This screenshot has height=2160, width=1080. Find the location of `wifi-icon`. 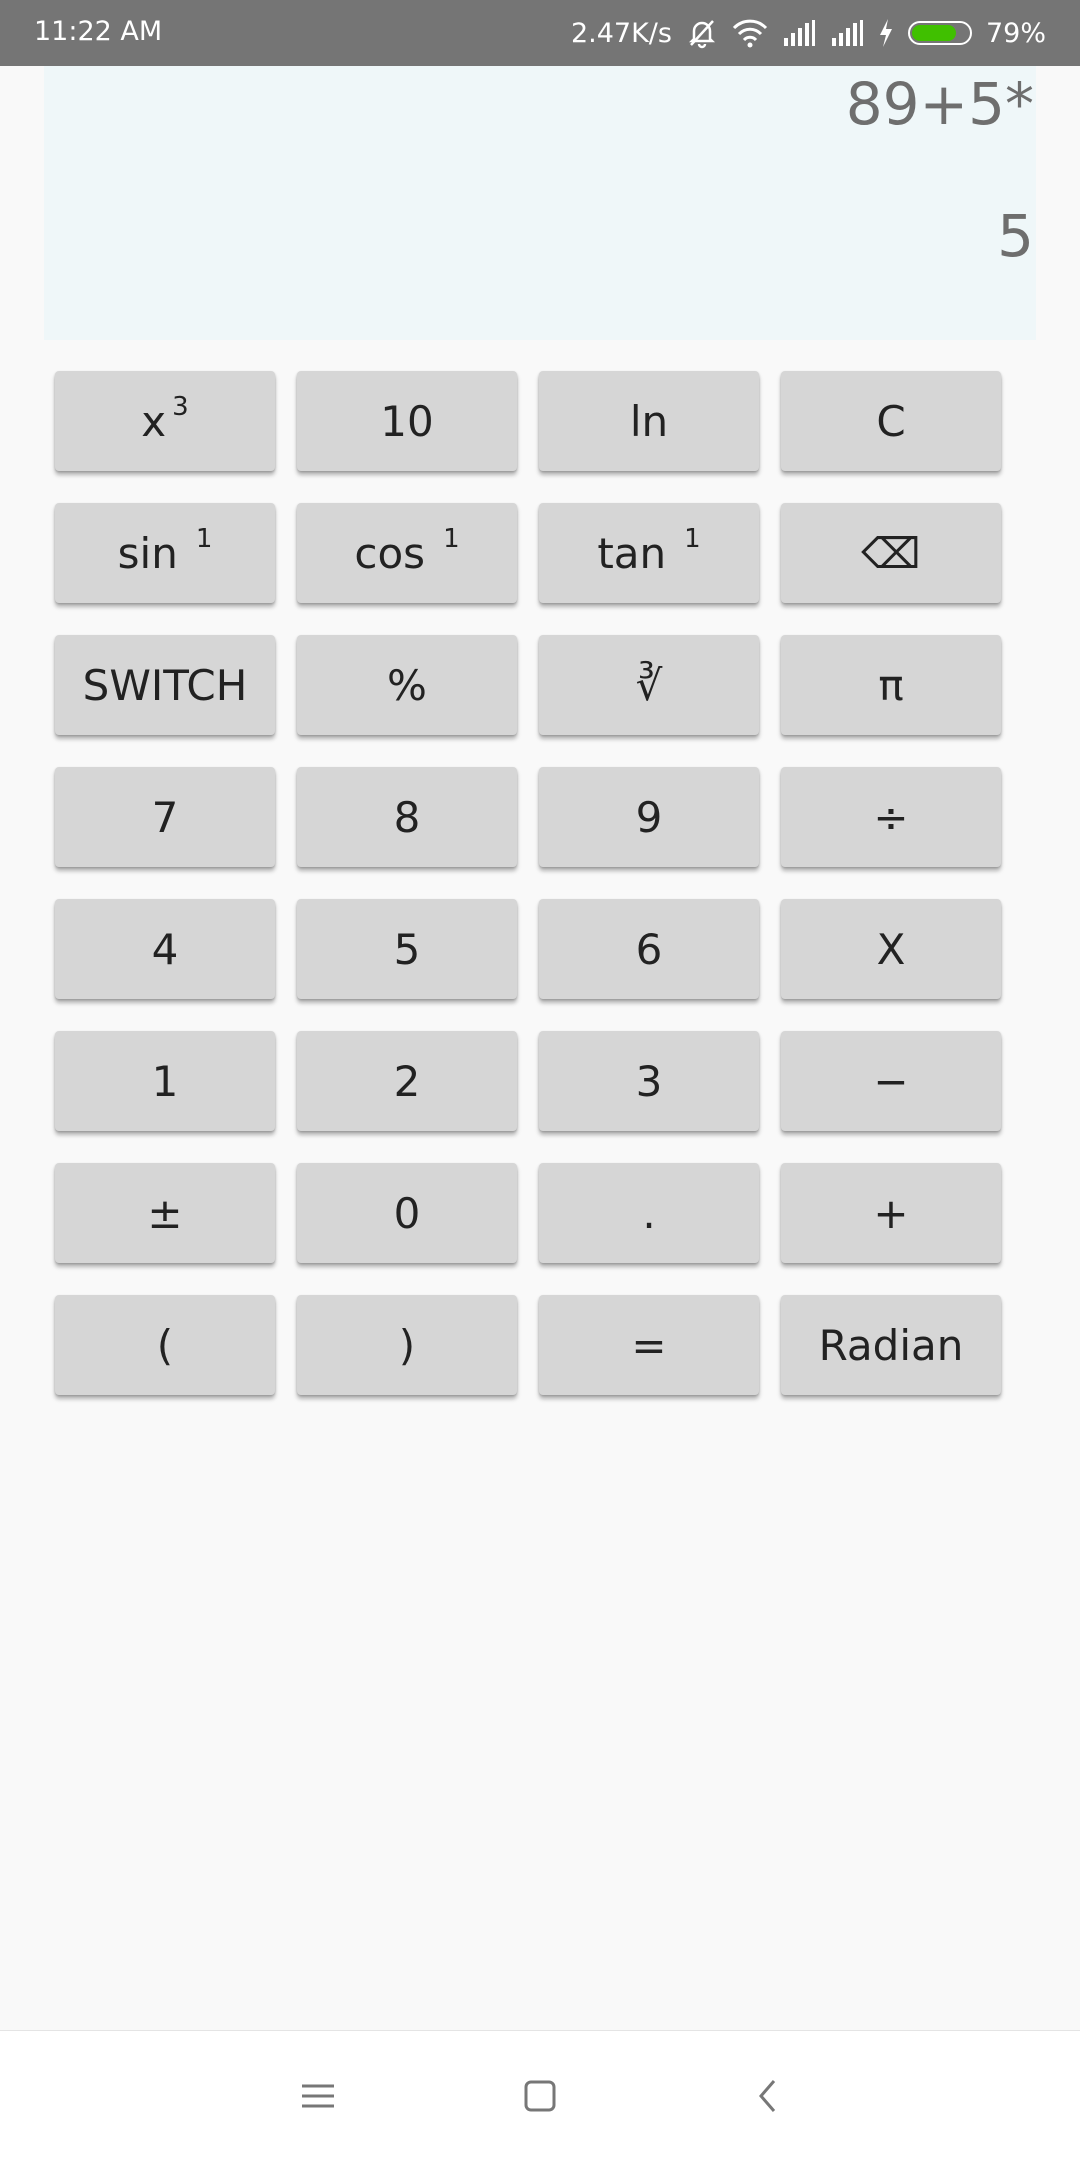

wifi-icon is located at coordinates (750, 33).